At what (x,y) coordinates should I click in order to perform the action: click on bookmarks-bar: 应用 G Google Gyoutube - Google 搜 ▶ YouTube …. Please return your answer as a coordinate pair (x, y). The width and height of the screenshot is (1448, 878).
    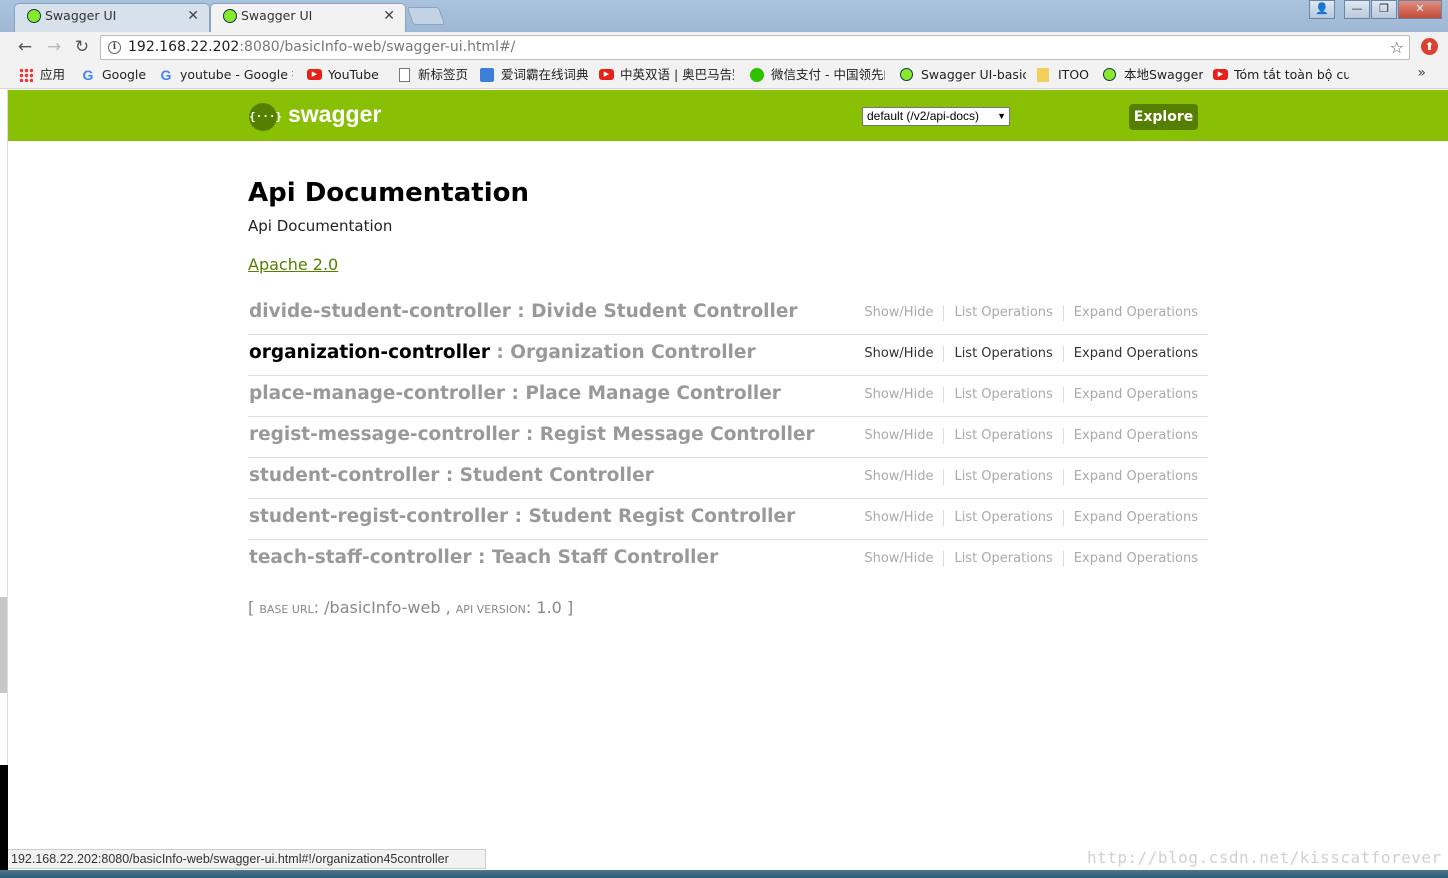
    Looking at the image, I should click on (724, 75).